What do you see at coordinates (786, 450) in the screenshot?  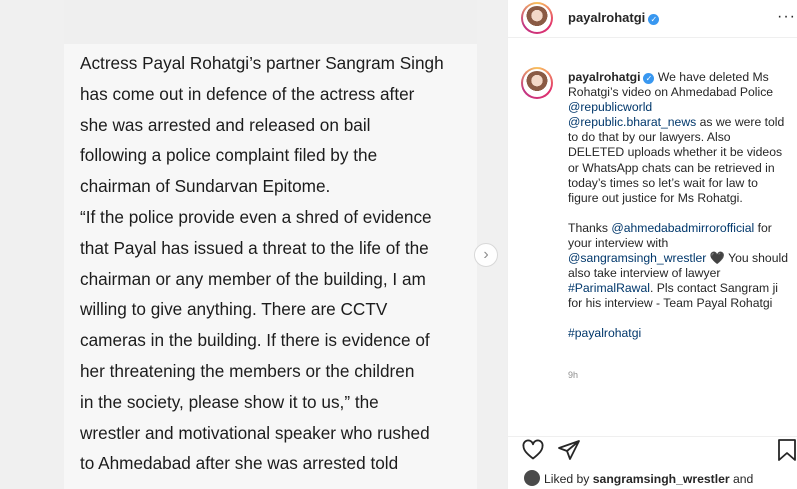 I see `bookmark-icon` at bounding box center [786, 450].